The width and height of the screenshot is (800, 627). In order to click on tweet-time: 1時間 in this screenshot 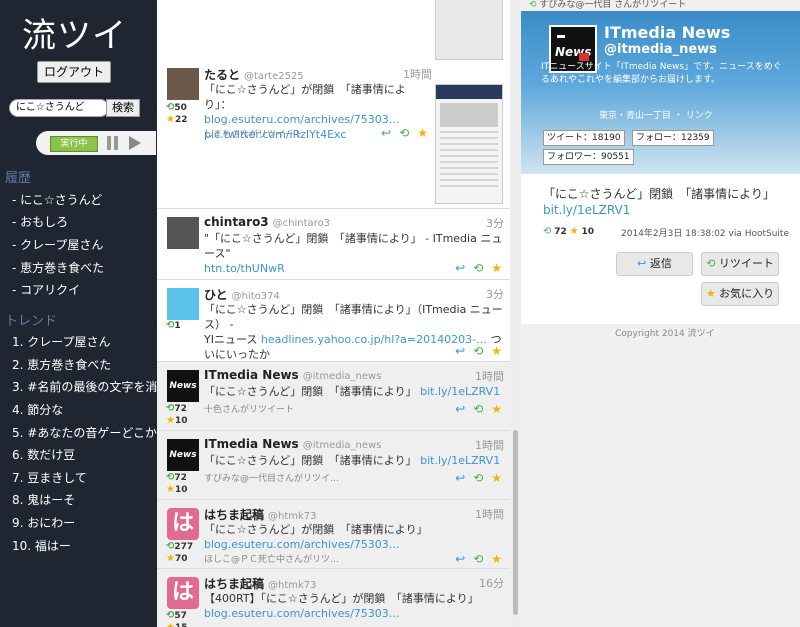, I will do `click(489, 514)`.